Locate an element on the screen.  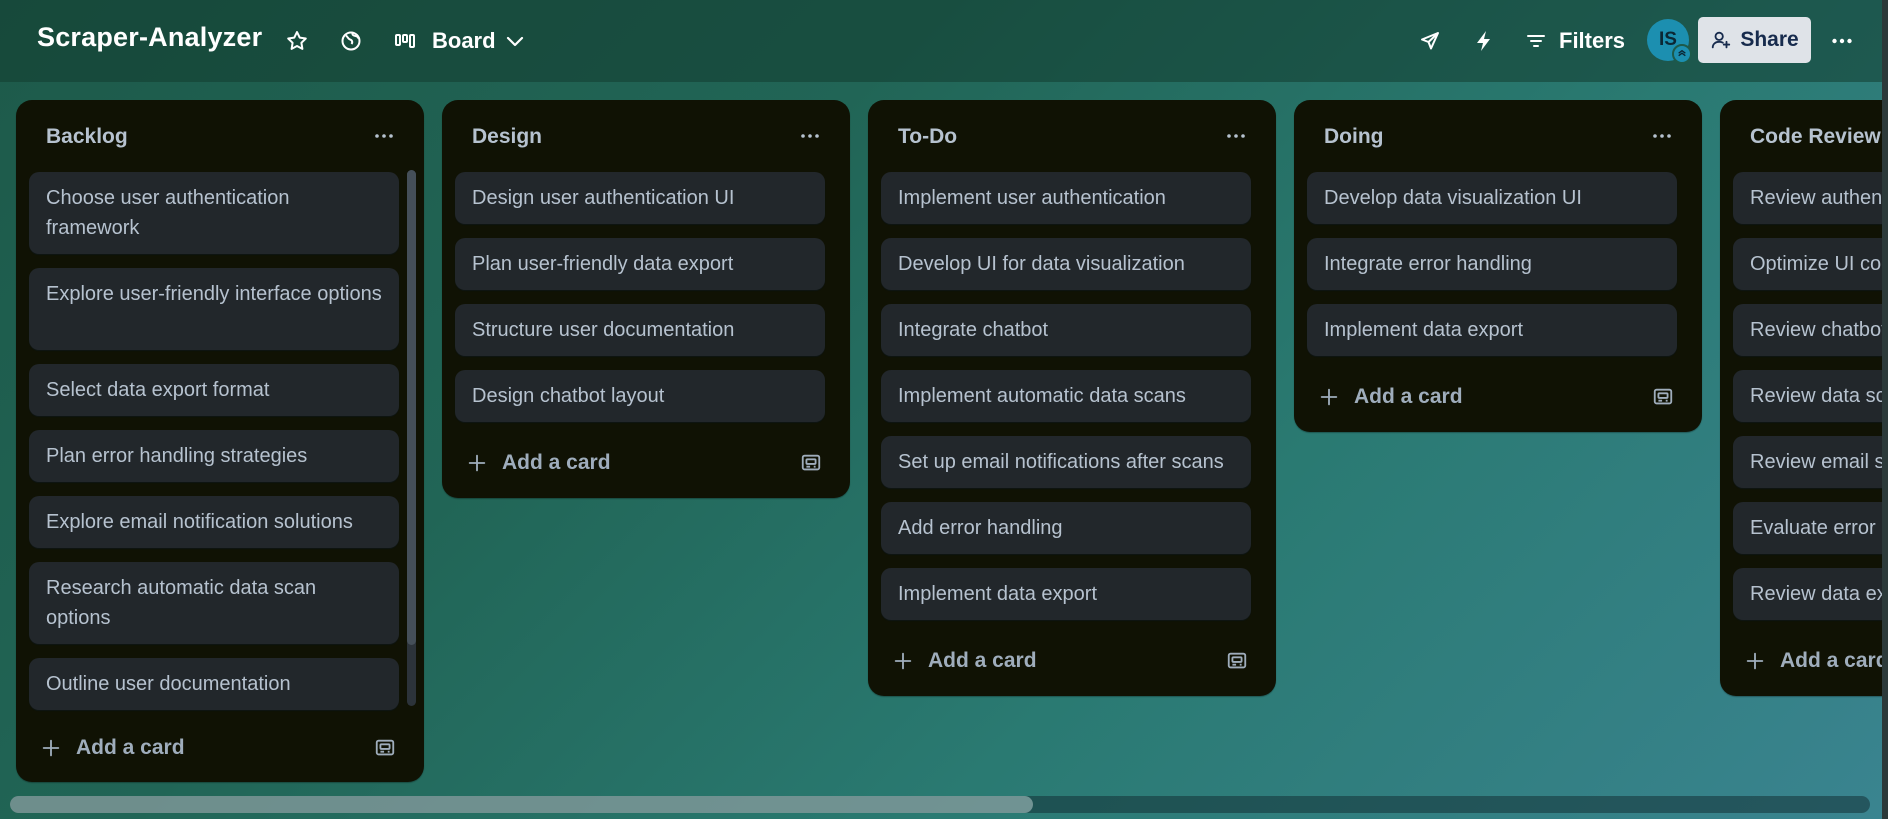
card: Design user authentication UI is located at coordinates (640, 198).